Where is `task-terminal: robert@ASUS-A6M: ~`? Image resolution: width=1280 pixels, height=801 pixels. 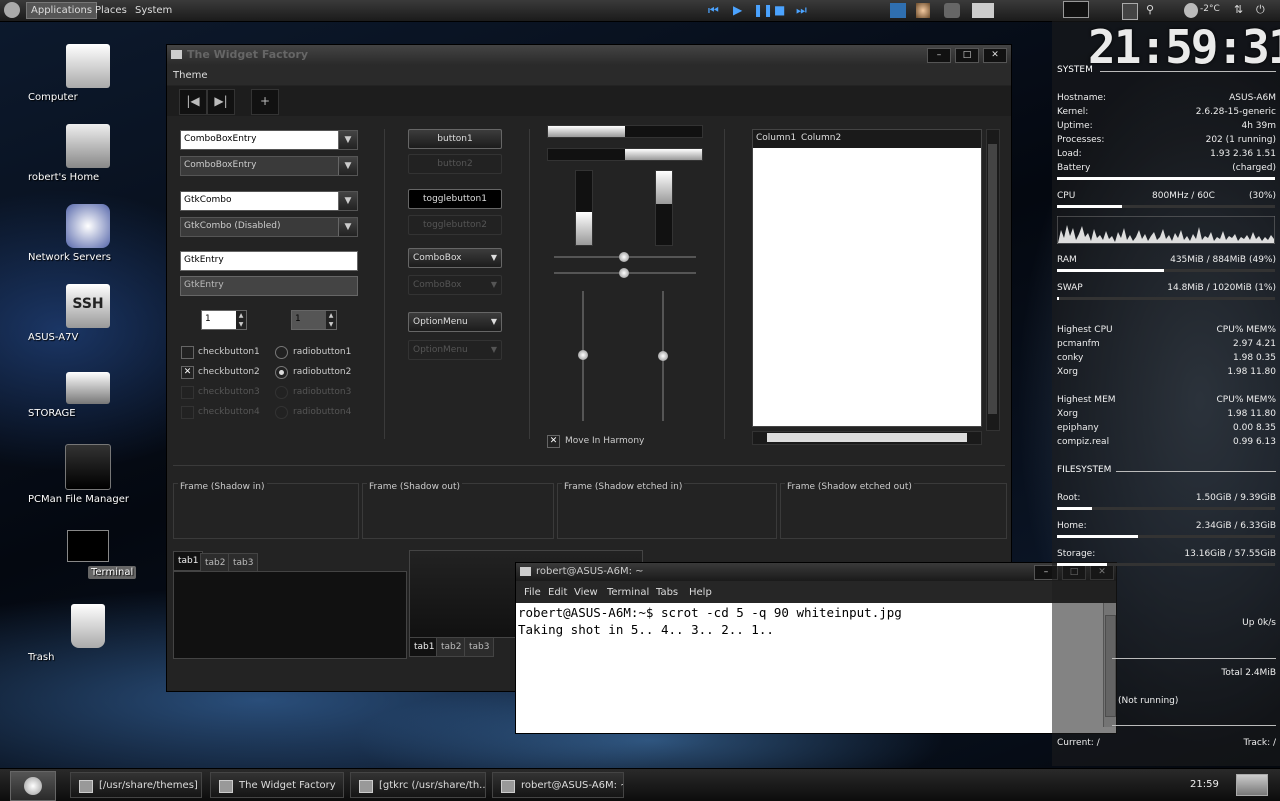
task-terminal: robert@ASUS-A6M: ~ is located at coordinates (558, 785).